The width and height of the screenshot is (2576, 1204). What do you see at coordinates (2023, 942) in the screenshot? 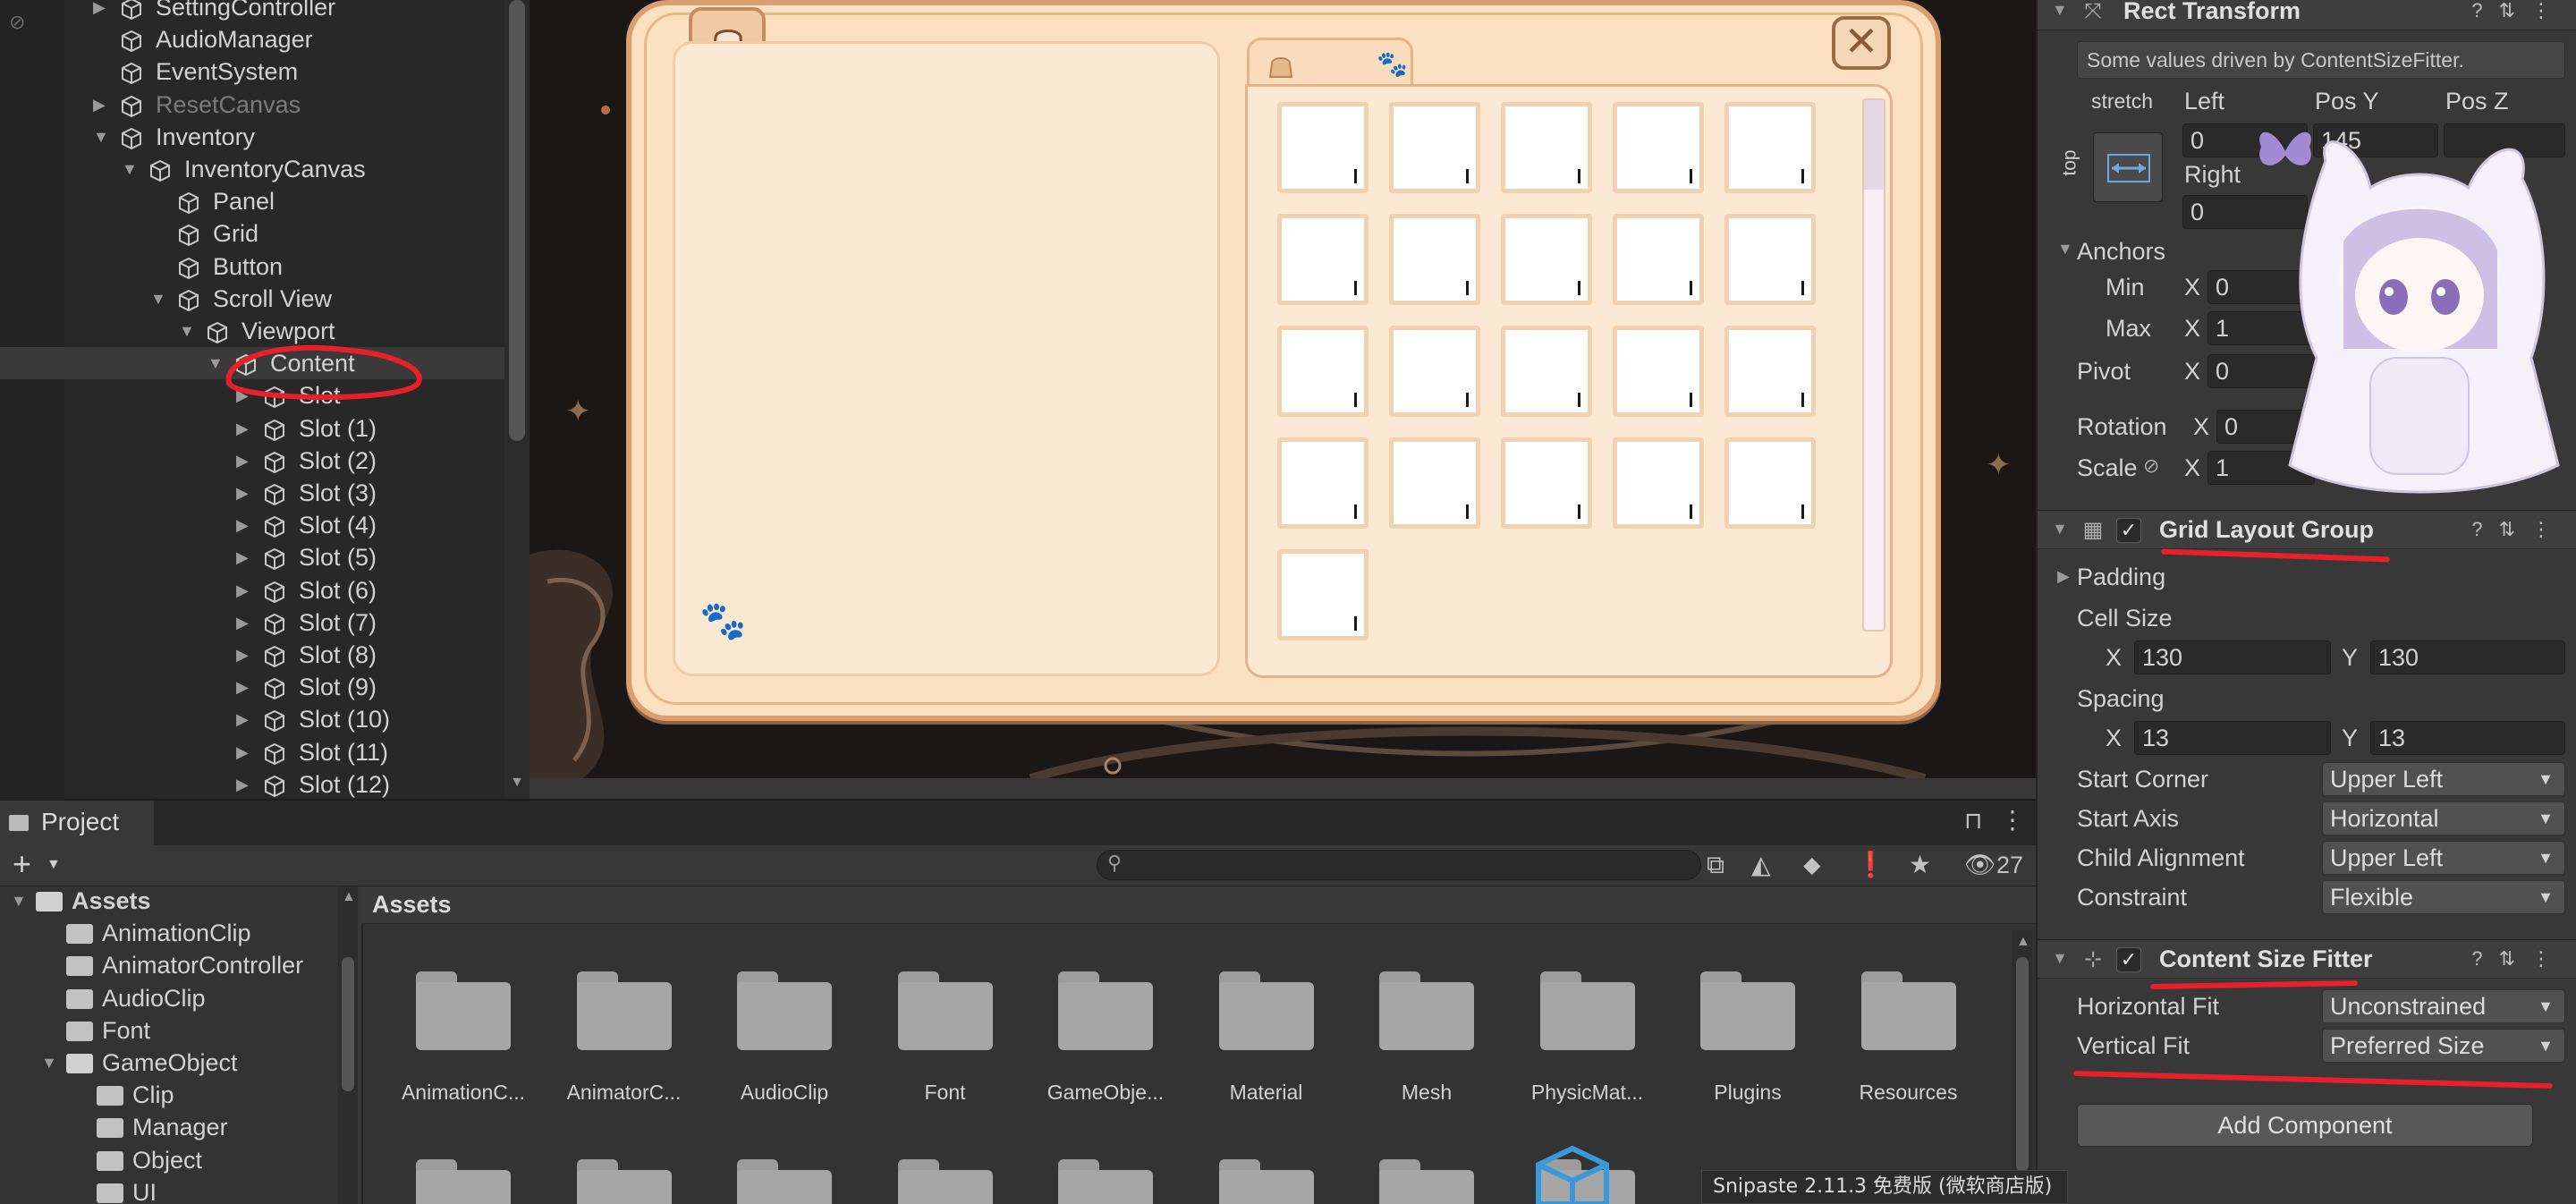
I see `scroll-up-icon: ▲` at bounding box center [2023, 942].